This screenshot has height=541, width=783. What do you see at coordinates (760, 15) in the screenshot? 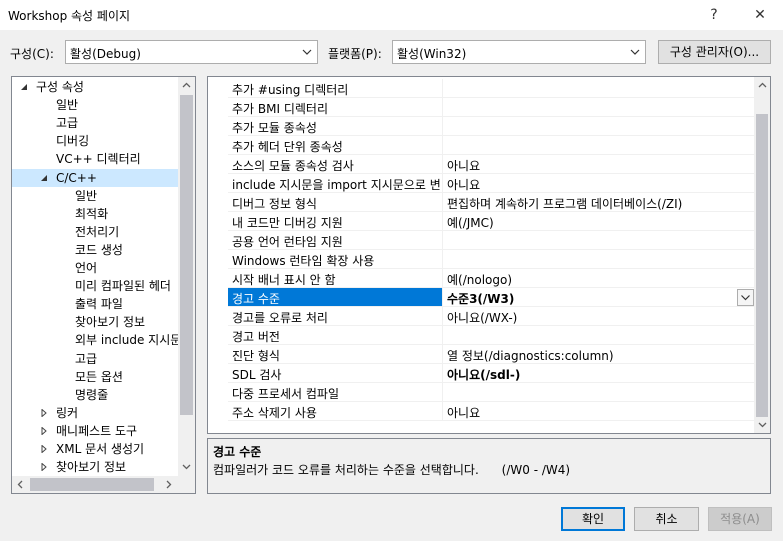
I see `close-button: ✕` at bounding box center [760, 15].